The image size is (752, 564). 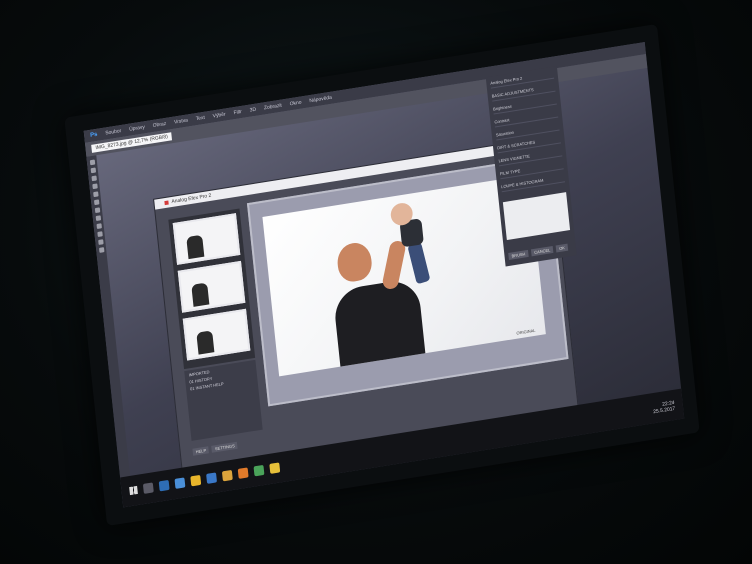 I want to click on preset-filmstrip, so click(x=212, y=289).